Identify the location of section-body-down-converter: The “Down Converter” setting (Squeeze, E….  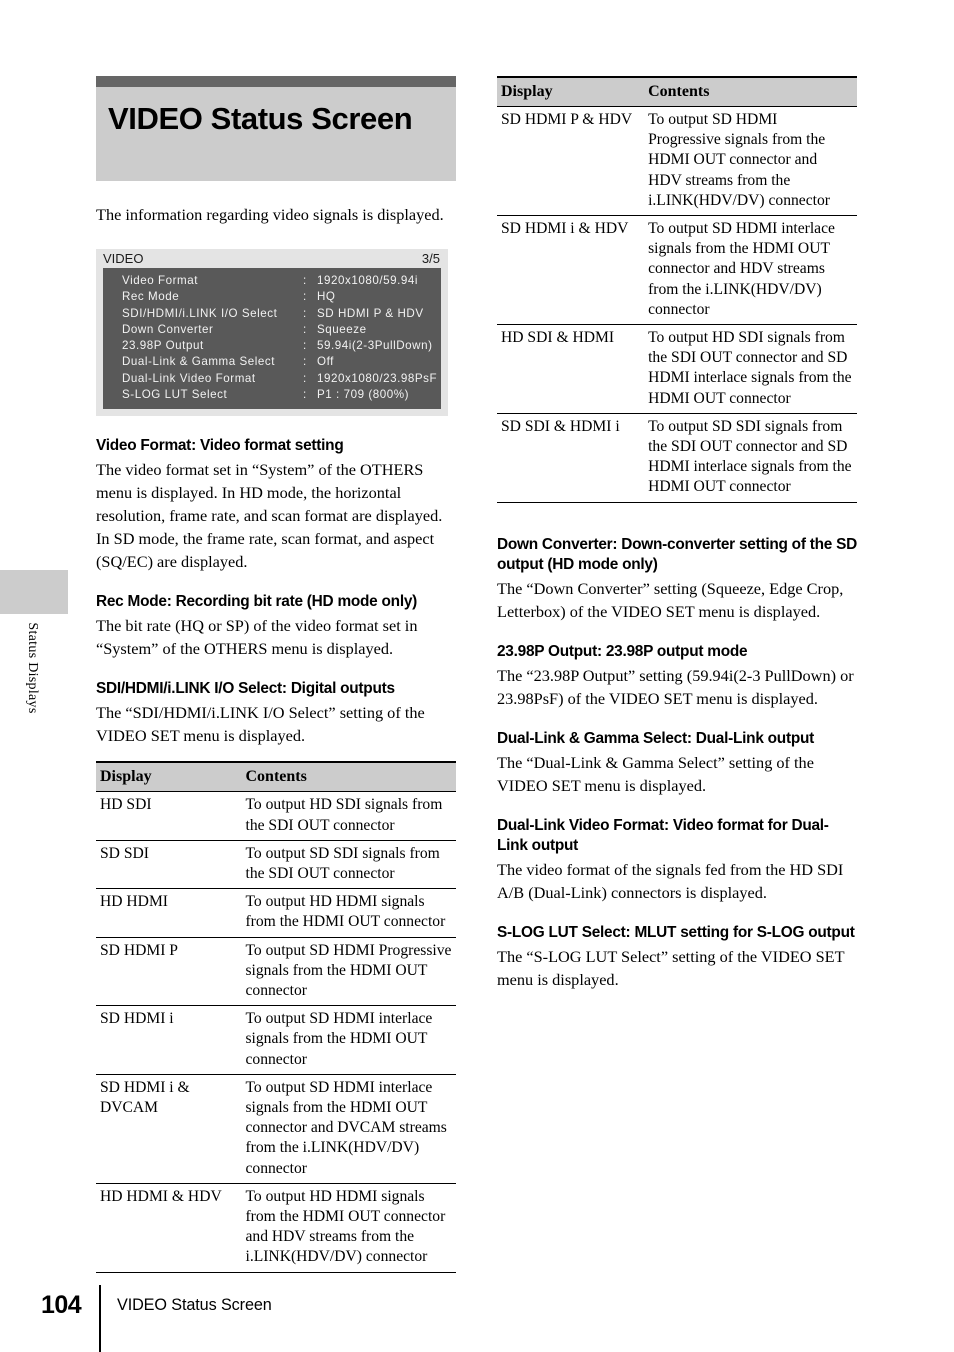
(670, 599).